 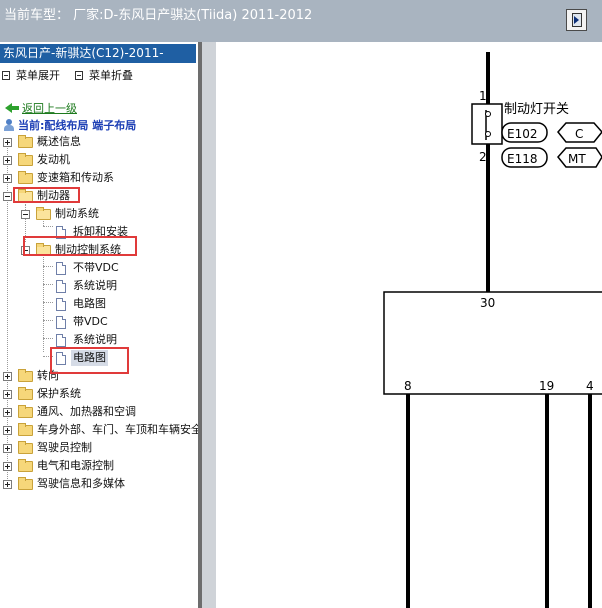 What do you see at coordinates (9, 125) in the screenshot?
I see `user-icon` at bounding box center [9, 125].